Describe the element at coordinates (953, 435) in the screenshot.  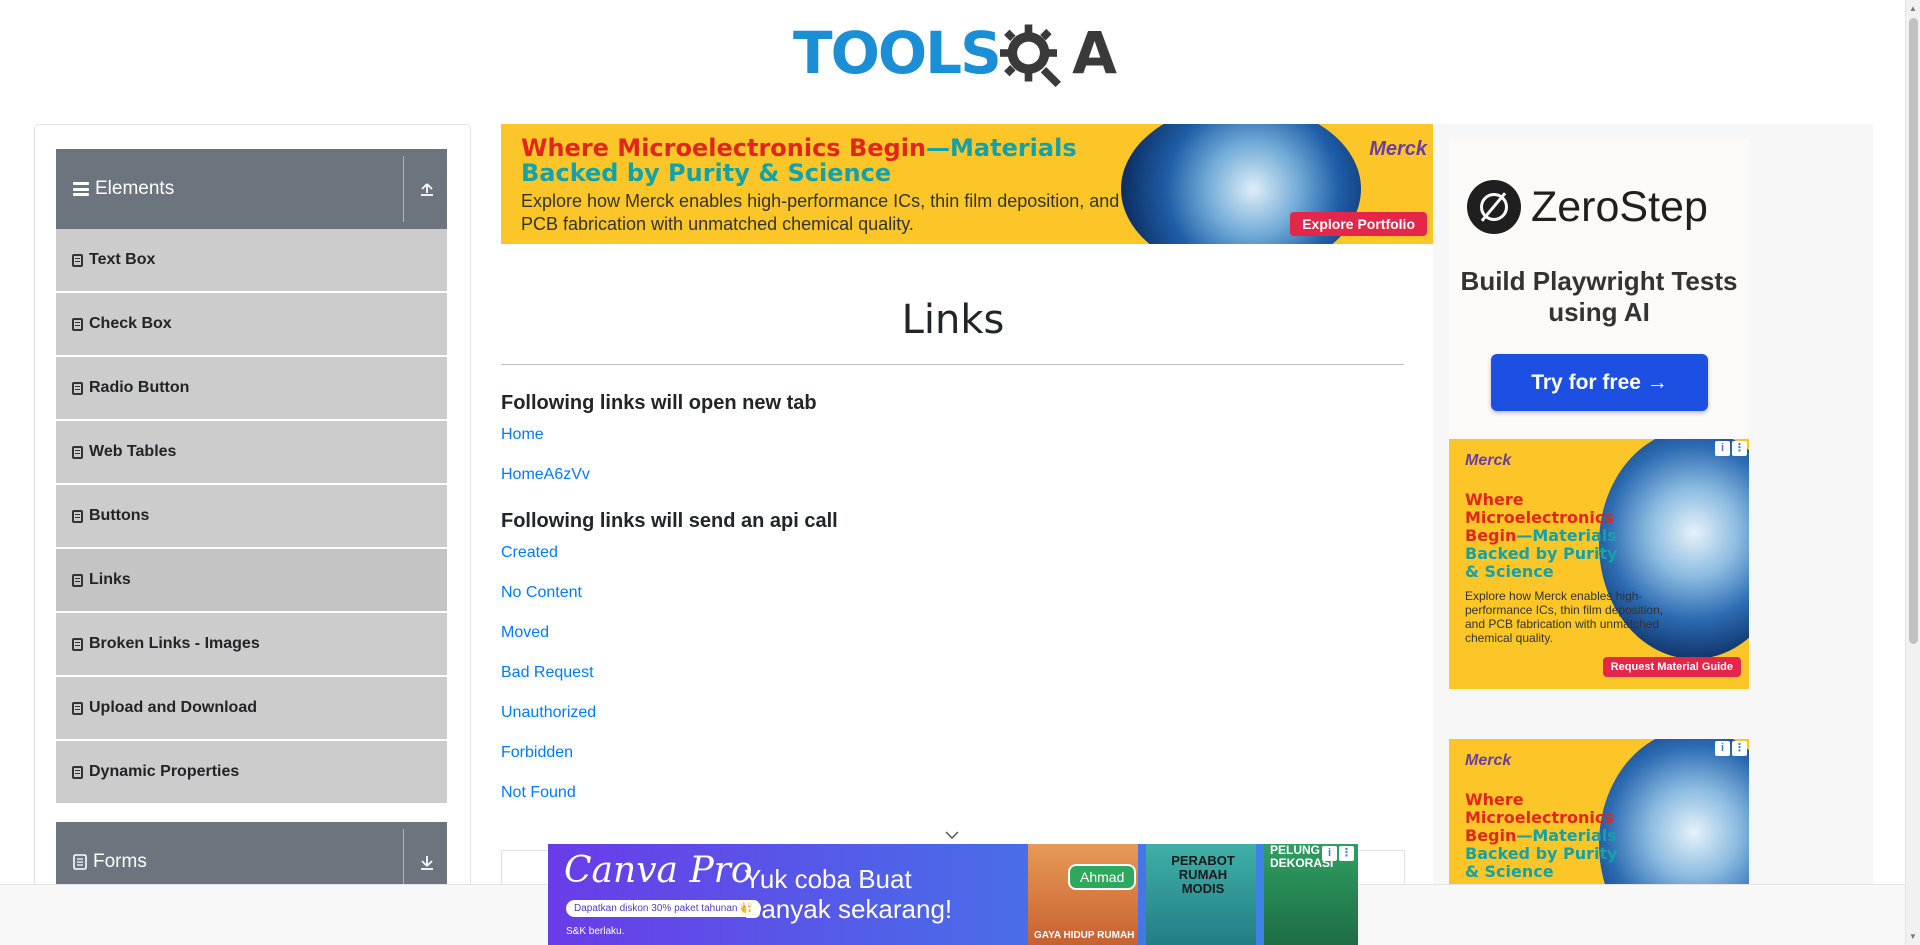
I see `link-home: Home` at that location.